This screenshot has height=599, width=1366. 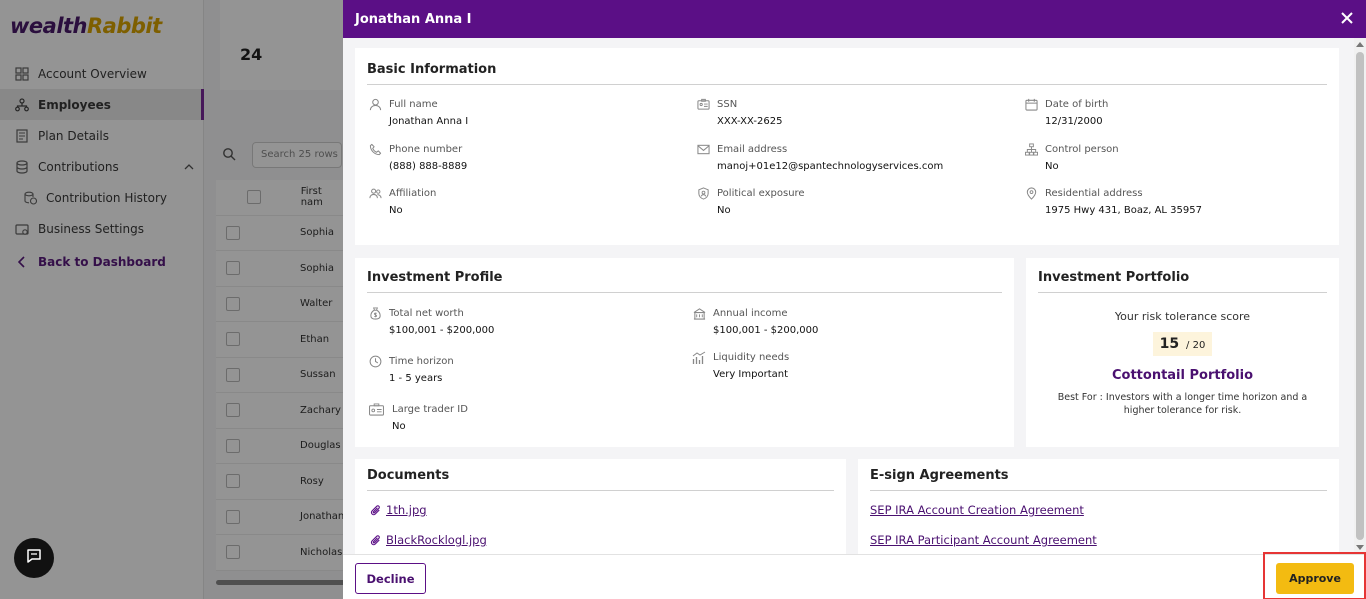 What do you see at coordinates (421, 361) in the screenshot?
I see `field-label: Time horizon` at bounding box center [421, 361].